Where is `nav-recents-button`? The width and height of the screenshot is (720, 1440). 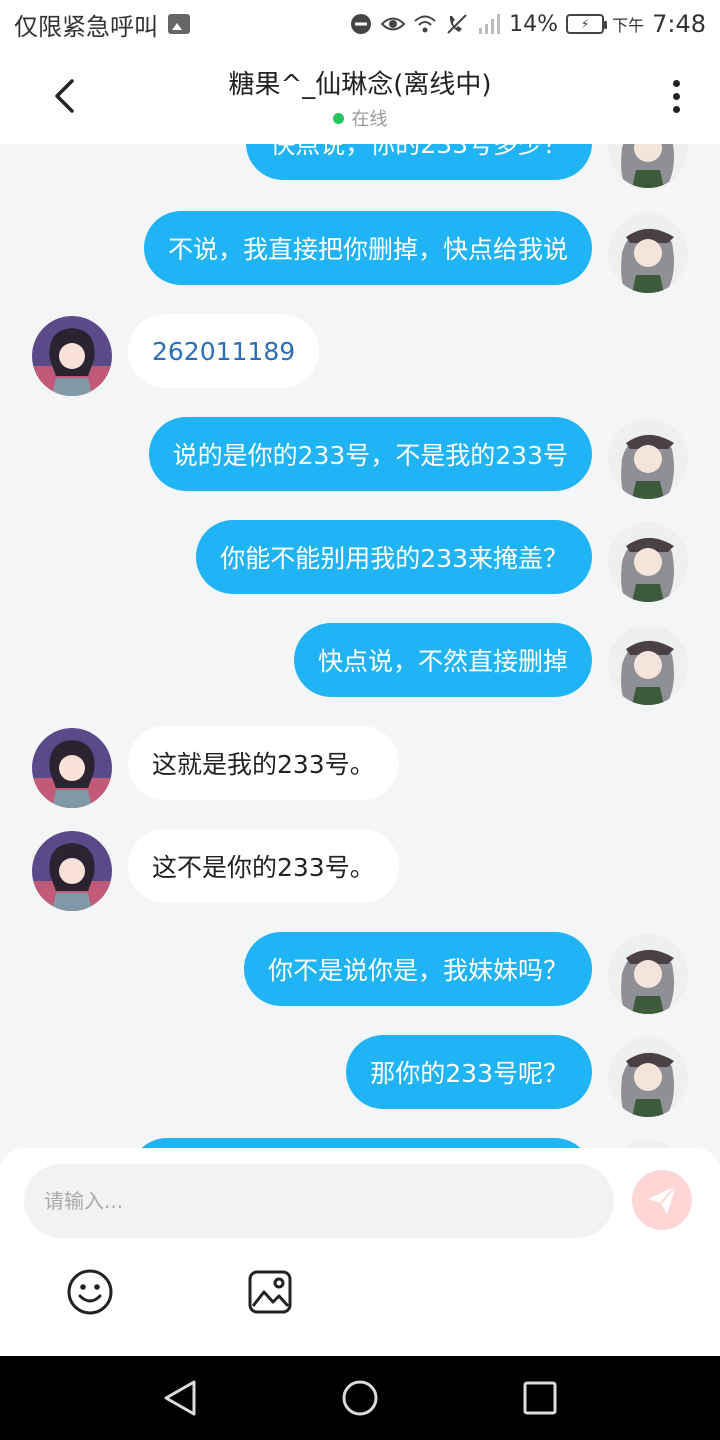 nav-recents-button is located at coordinates (540, 1398).